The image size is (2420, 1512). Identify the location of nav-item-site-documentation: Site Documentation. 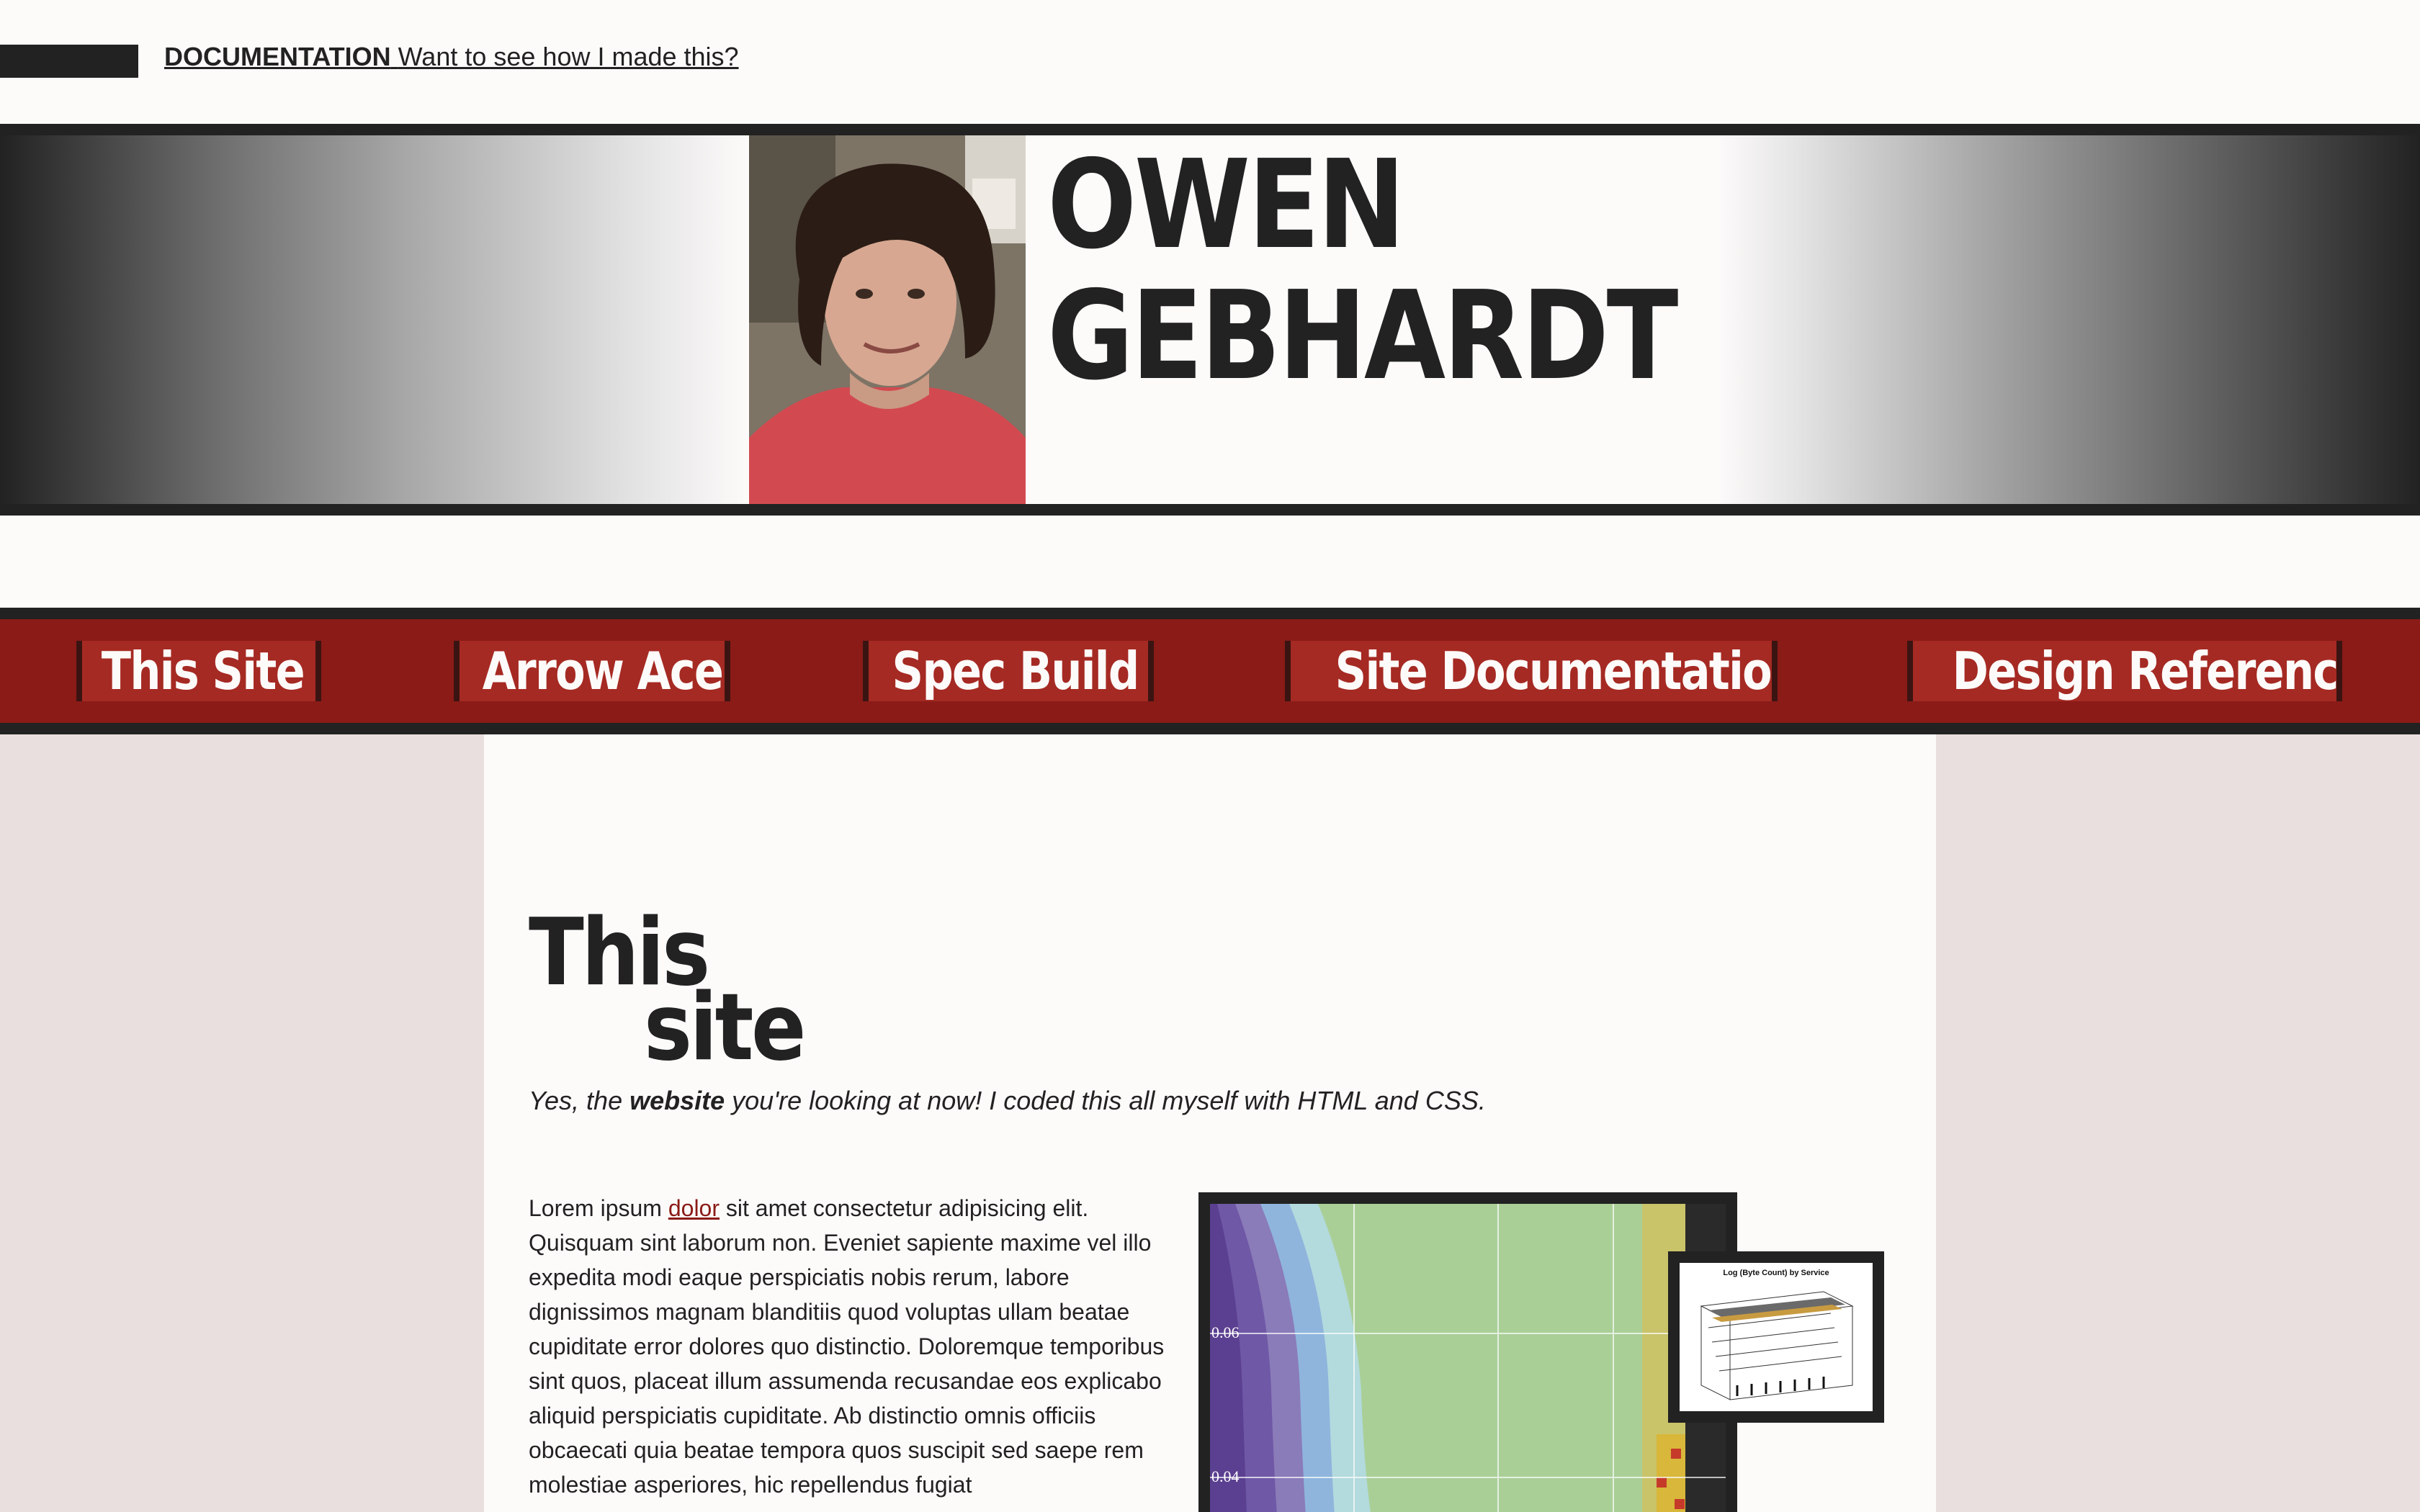
(1531, 671).